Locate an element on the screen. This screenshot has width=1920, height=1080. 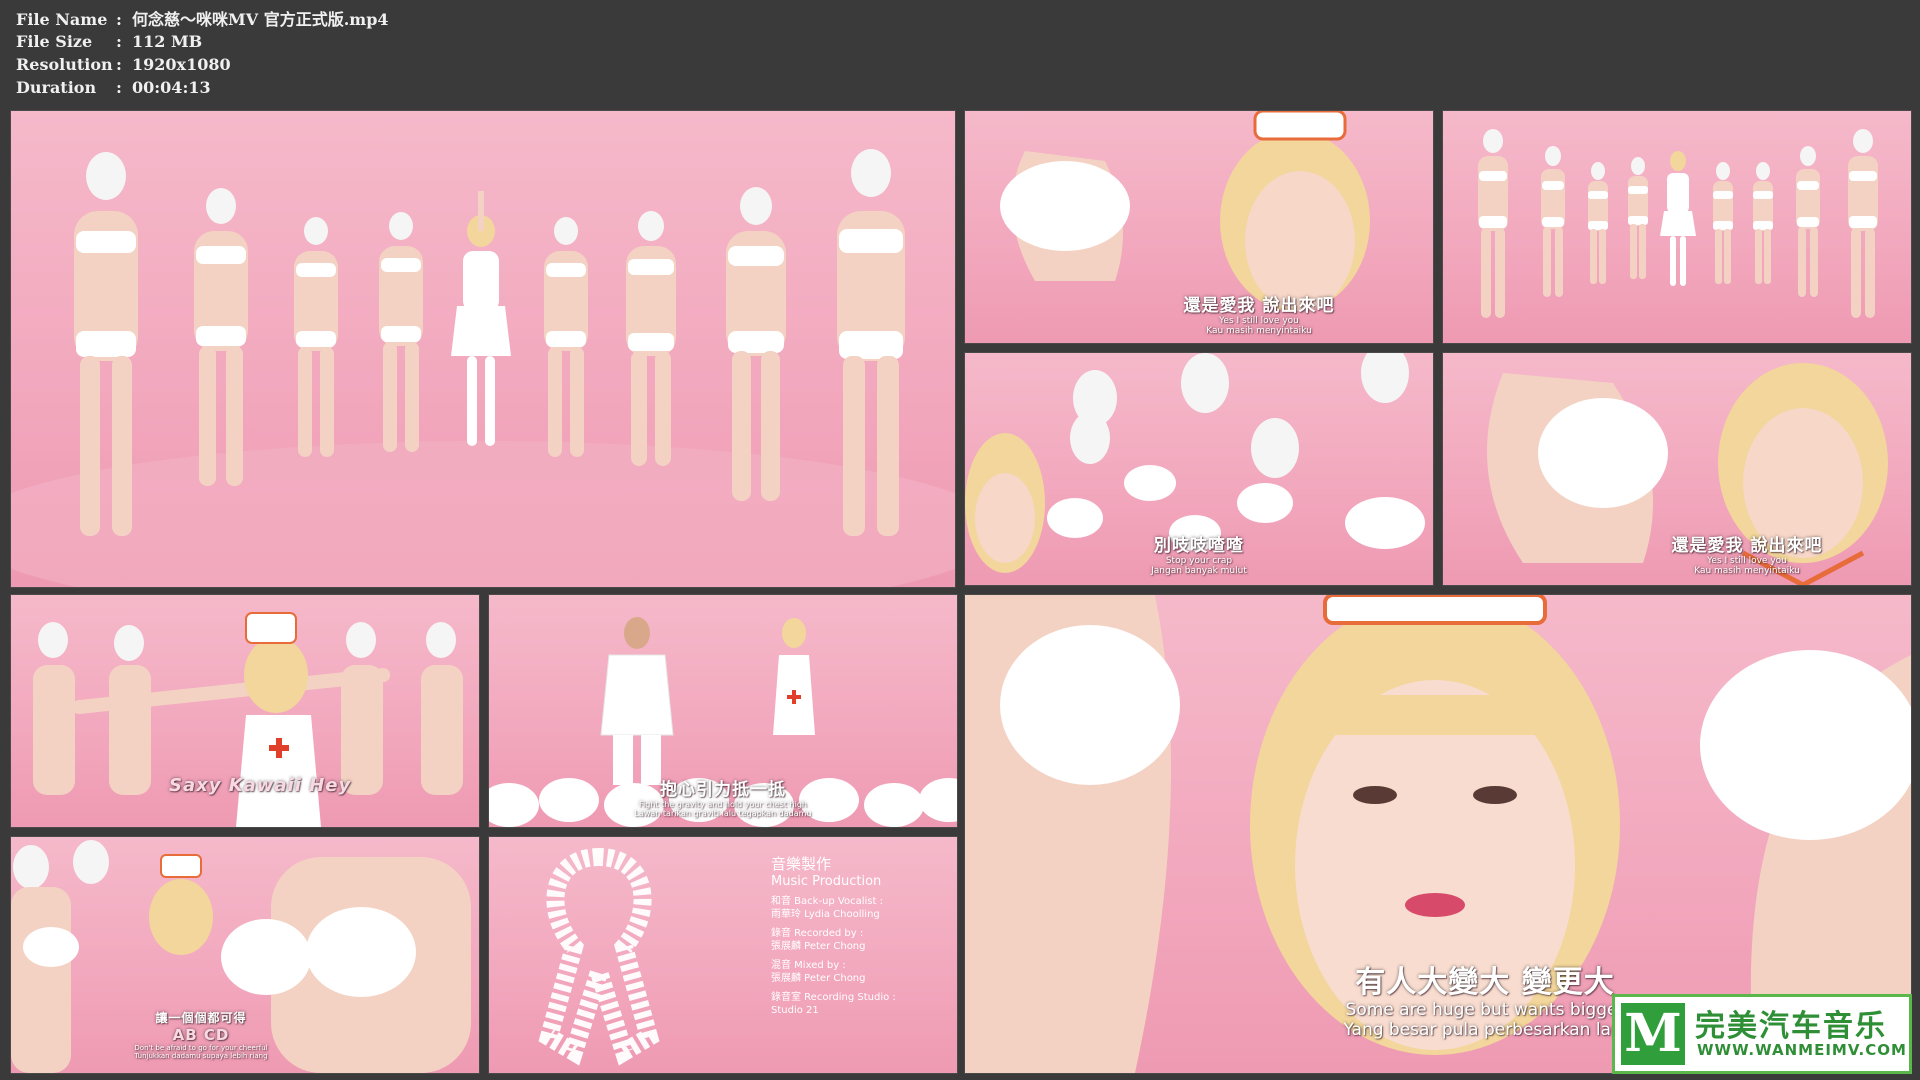
file-size-key: File Size is located at coordinates (54, 41).